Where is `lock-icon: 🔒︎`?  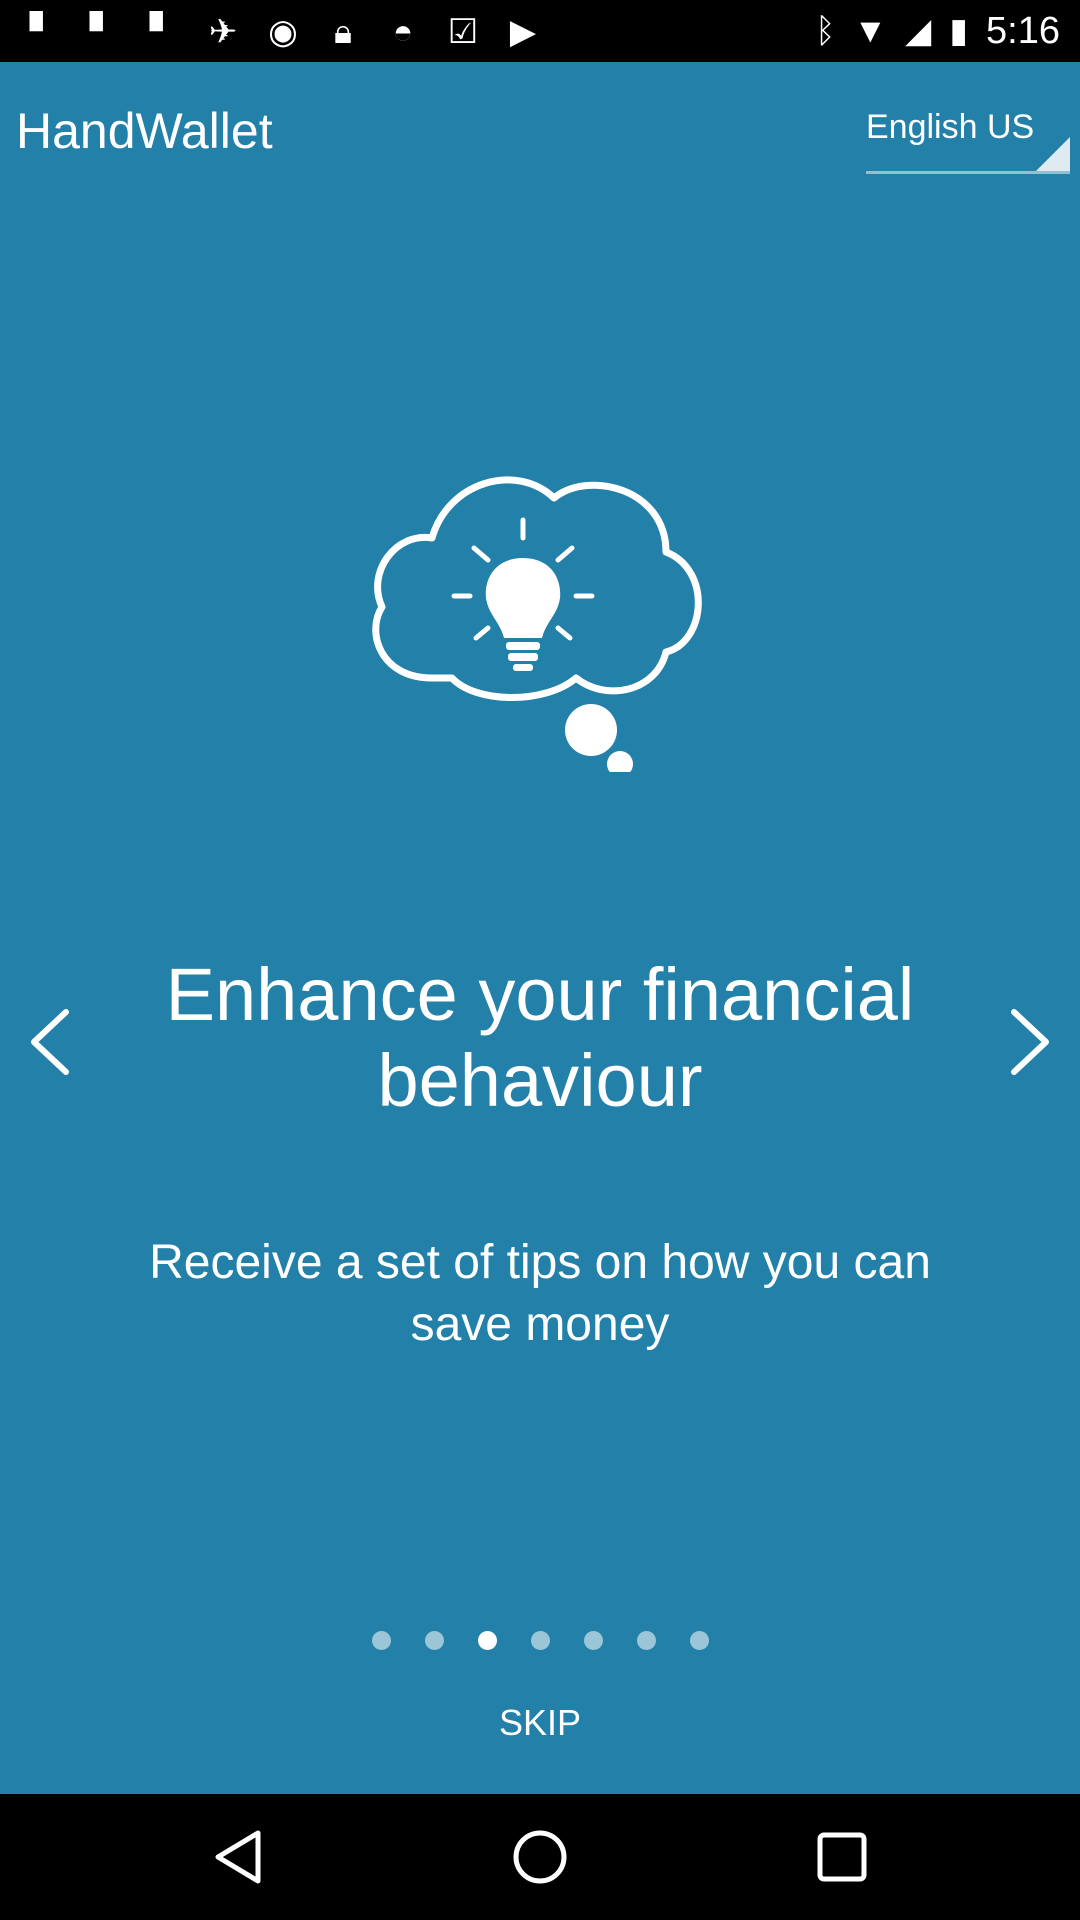 lock-icon: 🔒︎ is located at coordinates (343, 32).